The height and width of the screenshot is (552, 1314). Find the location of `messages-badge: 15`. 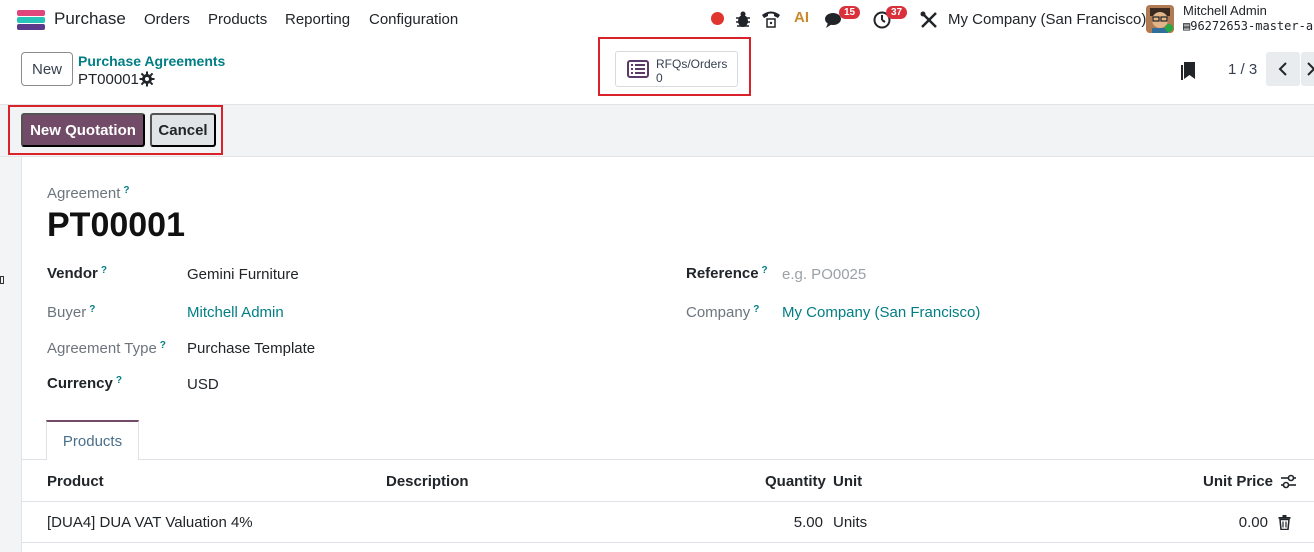

messages-badge: 15 is located at coordinates (850, 12).